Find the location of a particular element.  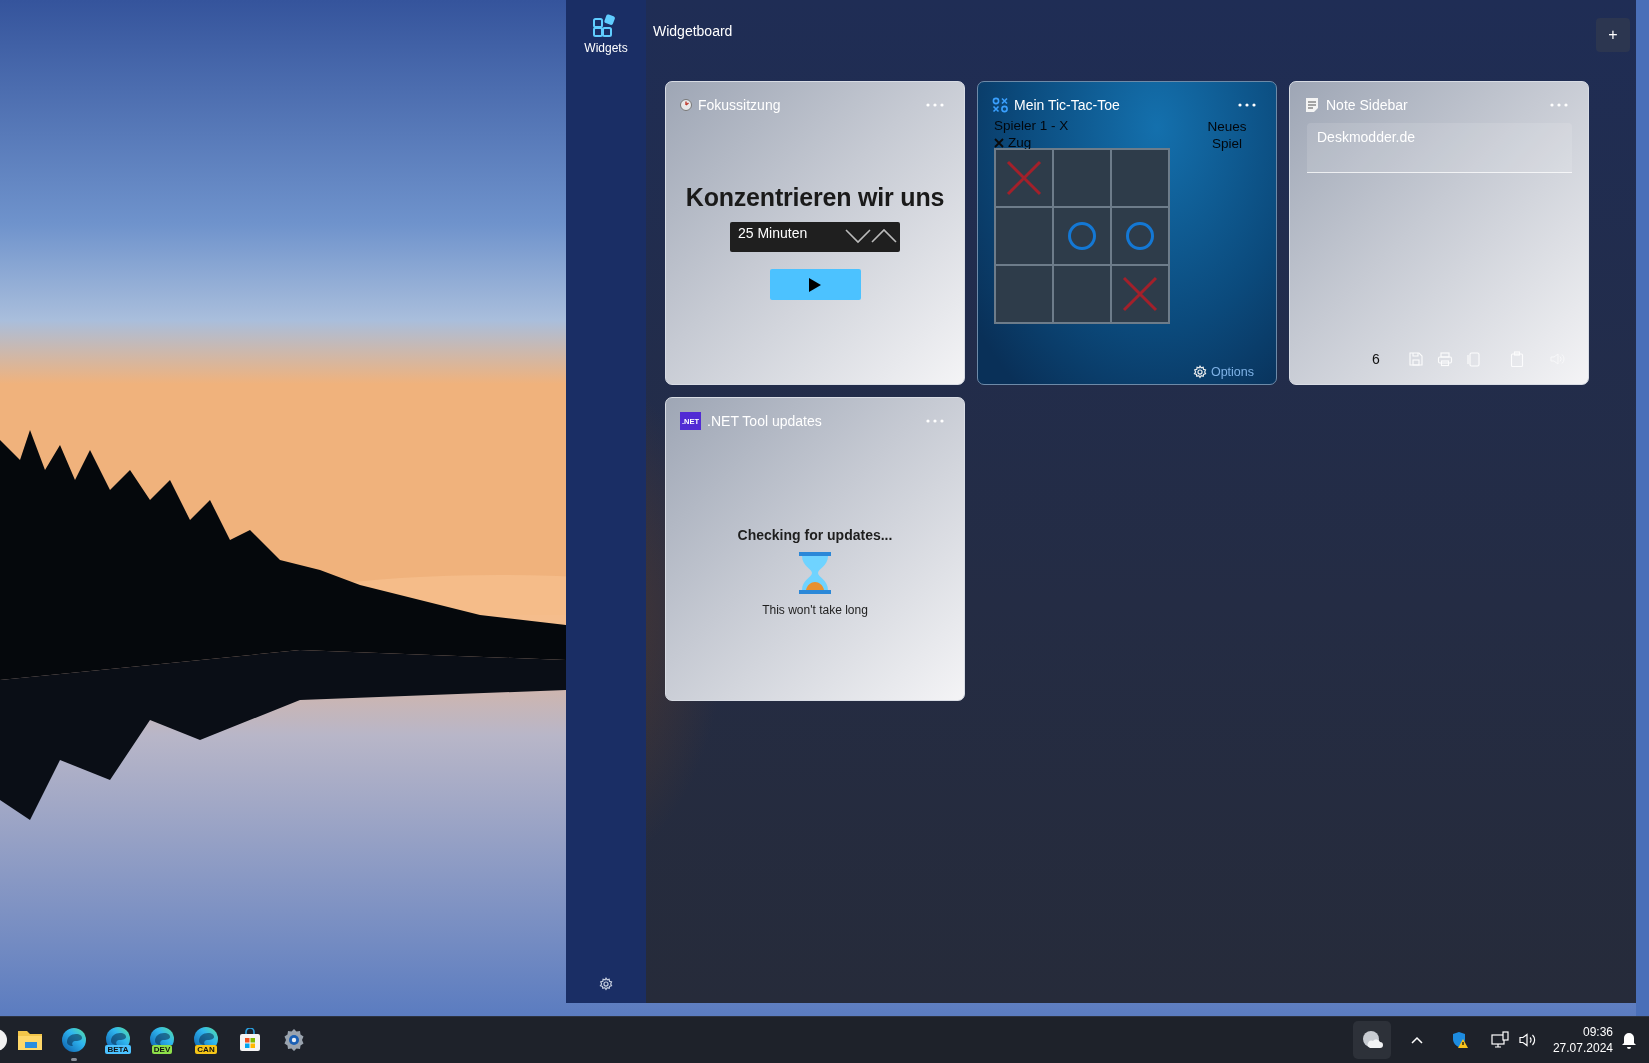

clipboard-icon is located at coordinates (1517, 359).